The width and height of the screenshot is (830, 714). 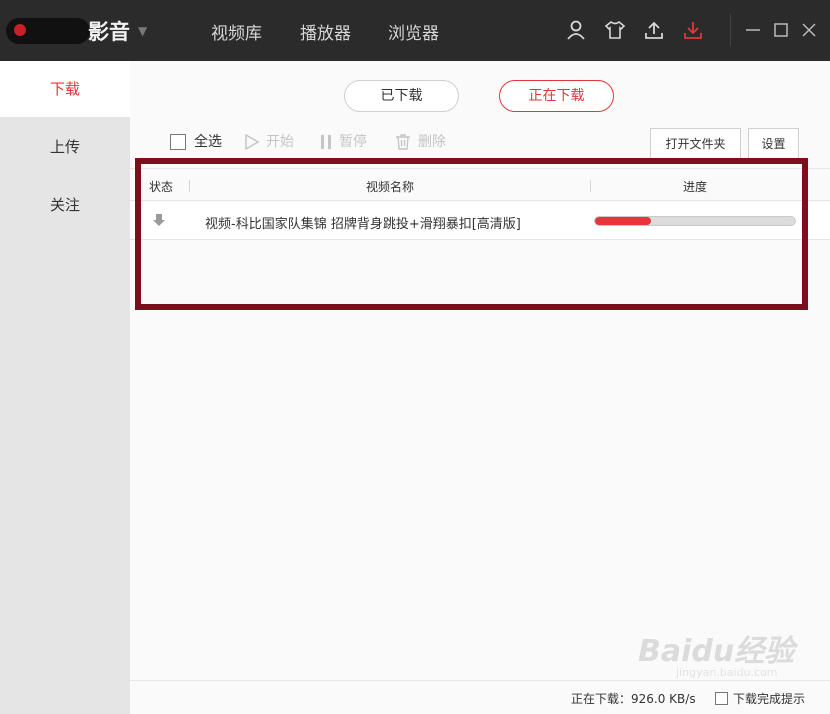 What do you see at coordinates (65, 147) in the screenshot?
I see `sidebar-item-upload: 上传` at bounding box center [65, 147].